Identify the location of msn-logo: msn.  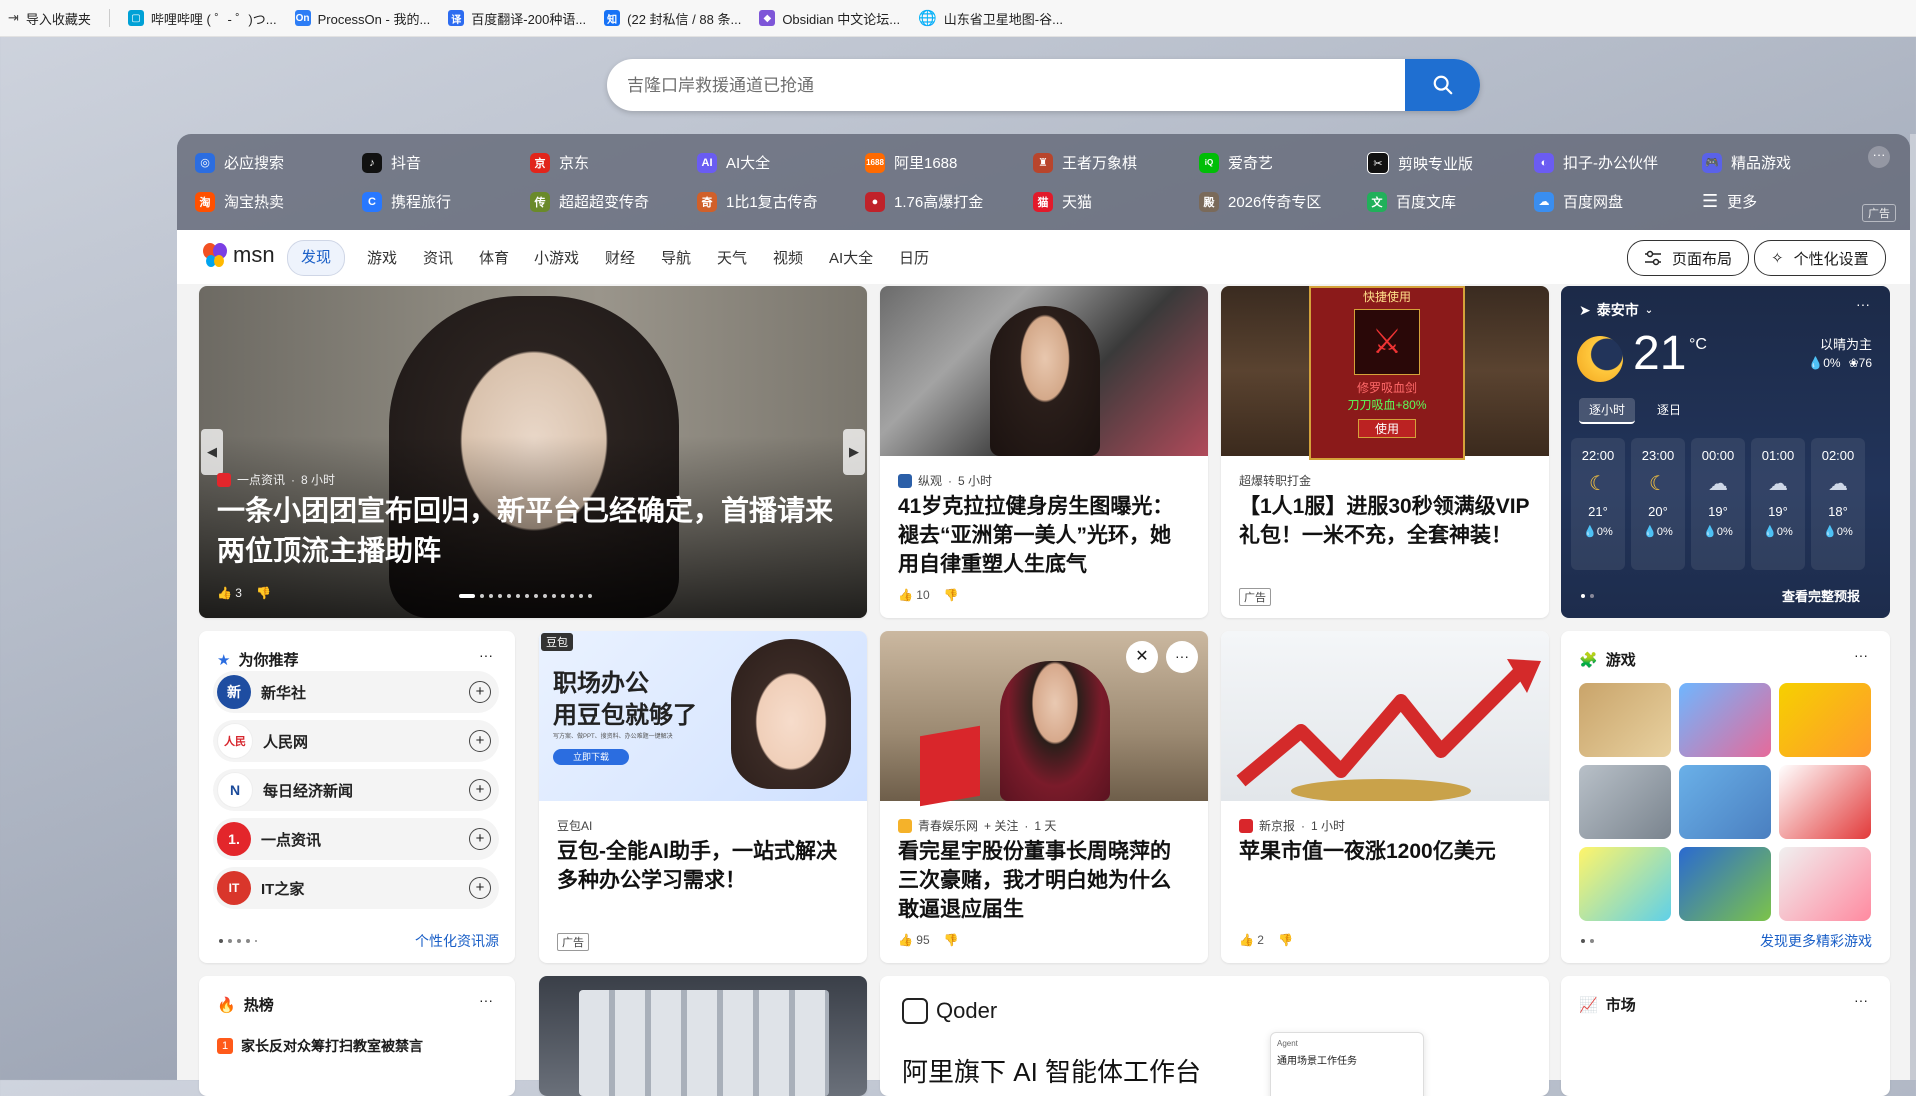
(238, 255).